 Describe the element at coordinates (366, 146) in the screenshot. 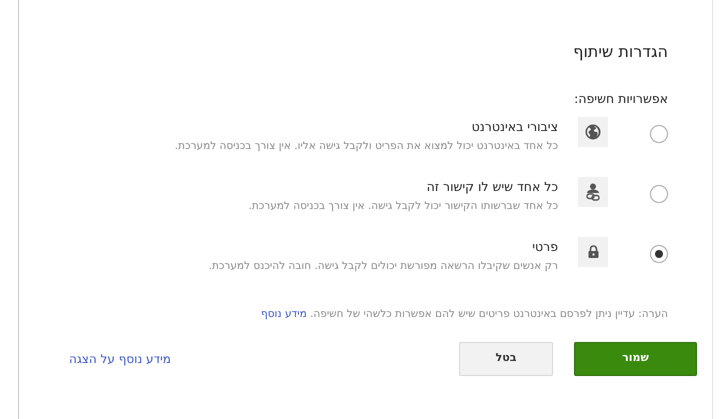

I see `option-description: כל אחד באינטרנט יכול למצוא את הפריט ולקבל גישה אליו. אין צורך בכניסה למערכת.` at that location.